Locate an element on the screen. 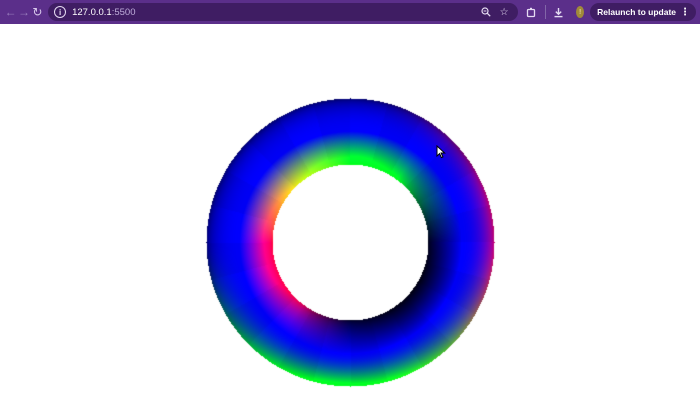 This screenshot has width=700, height=415. zoom-icon-glyph is located at coordinates (486, 12).